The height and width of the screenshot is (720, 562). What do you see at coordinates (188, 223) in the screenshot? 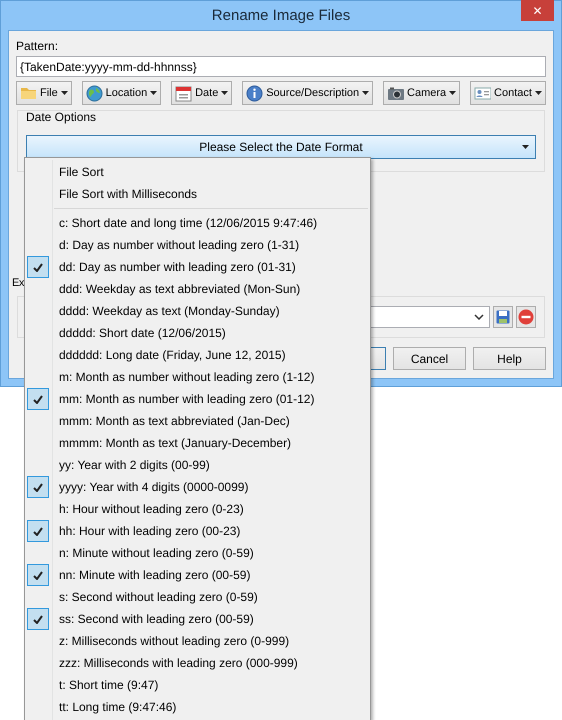
I see `menu-item: c: Short date and long time (12/06/2015 9:47:46)` at bounding box center [188, 223].